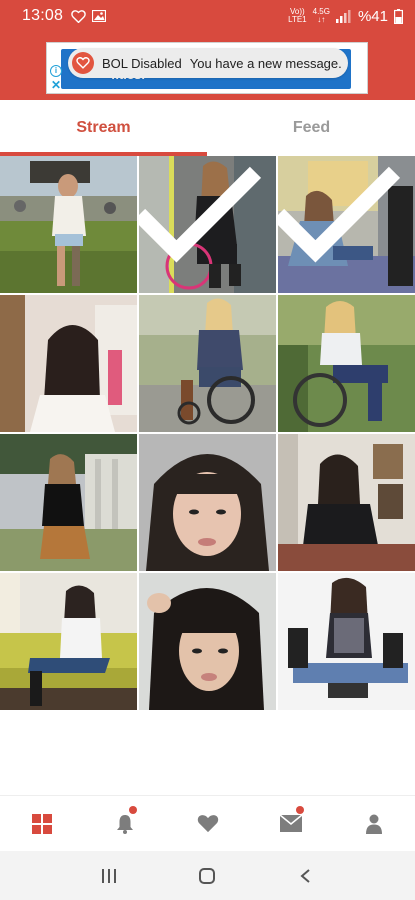  What do you see at coordinates (83, 63) in the screenshot?
I see `app-logo-icon` at bounding box center [83, 63].